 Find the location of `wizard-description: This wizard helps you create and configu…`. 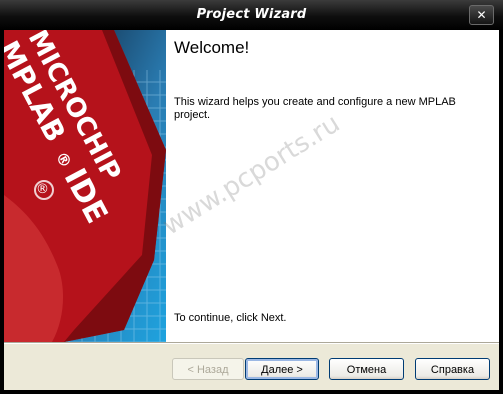

wizard-description: This wizard helps you create and configu… is located at coordinates (315, 108).